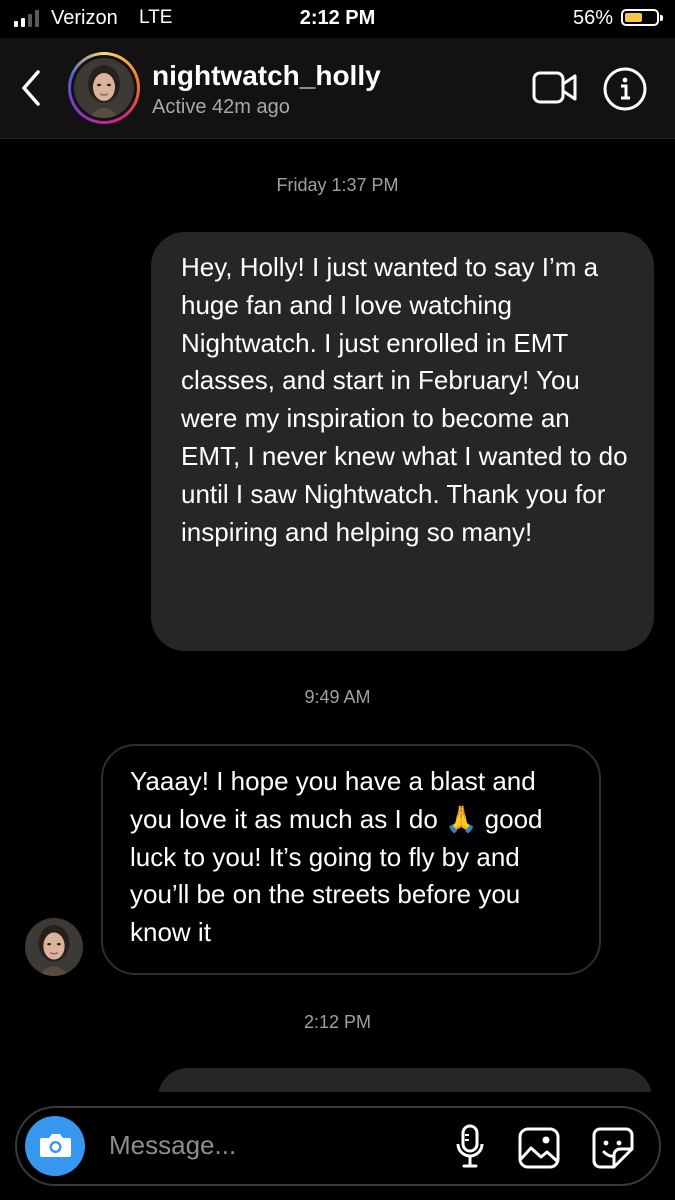 Image resolution: width=675 pixels, height=1200 pixels. I want to click on battery-icon, so click(642, 17).